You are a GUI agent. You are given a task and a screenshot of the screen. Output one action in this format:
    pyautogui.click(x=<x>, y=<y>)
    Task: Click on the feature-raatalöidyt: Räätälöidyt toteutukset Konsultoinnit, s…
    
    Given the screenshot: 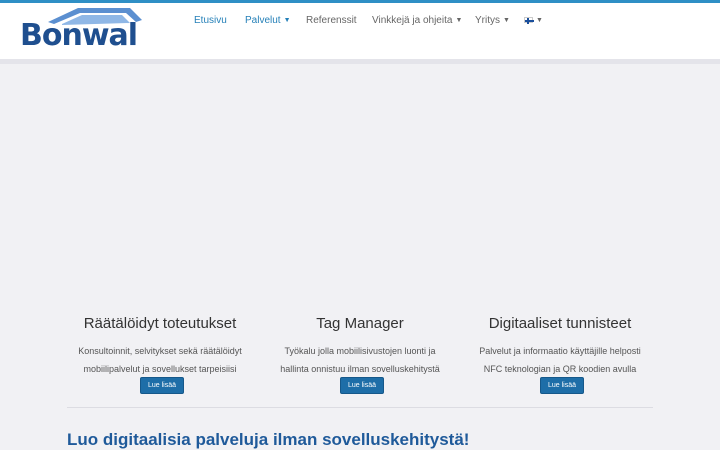 What is the action you would take?
    pyautogui.click(x=160, y=346)
    